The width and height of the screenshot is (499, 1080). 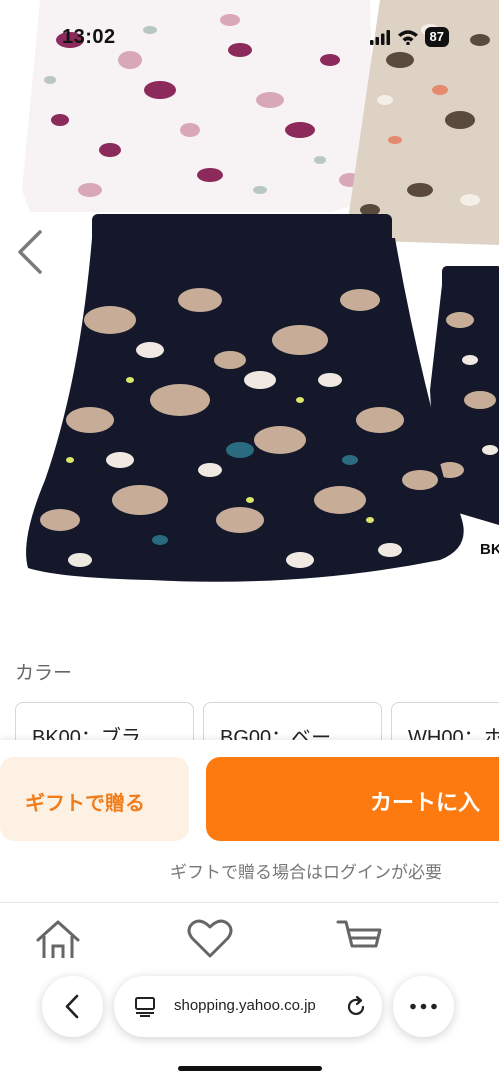 I want to click on color-option-label: BK00：ブラ, so click(x=86, y=734).